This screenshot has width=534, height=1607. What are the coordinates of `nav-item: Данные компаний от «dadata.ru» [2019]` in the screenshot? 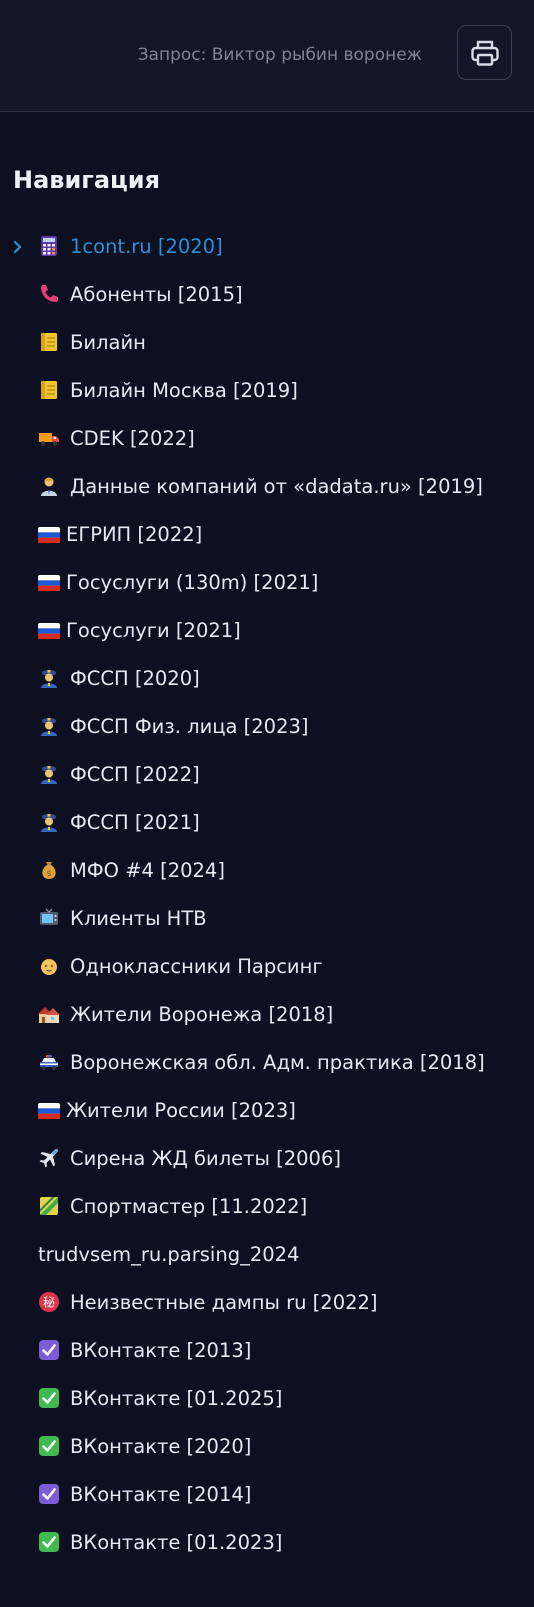 It's located at (267, 487).